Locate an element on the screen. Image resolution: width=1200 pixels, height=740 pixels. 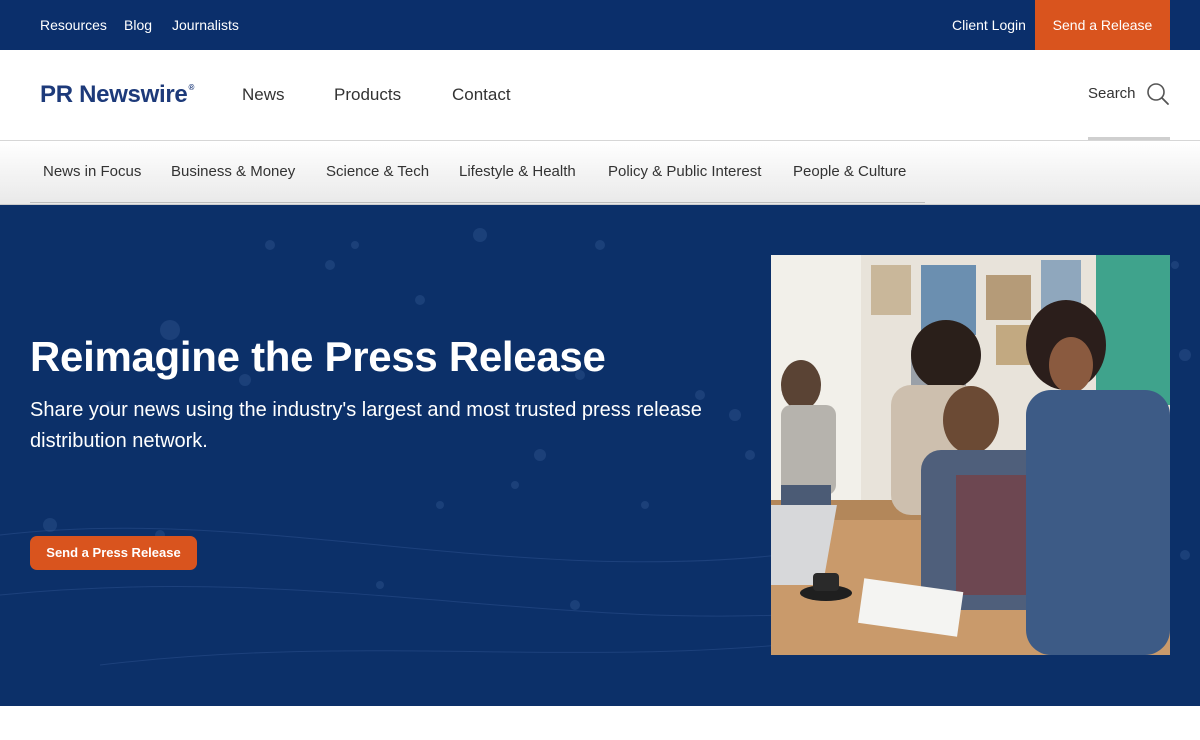
category-lifestyle-health: Lifestyle & Health is located at coordinates (517, 171).